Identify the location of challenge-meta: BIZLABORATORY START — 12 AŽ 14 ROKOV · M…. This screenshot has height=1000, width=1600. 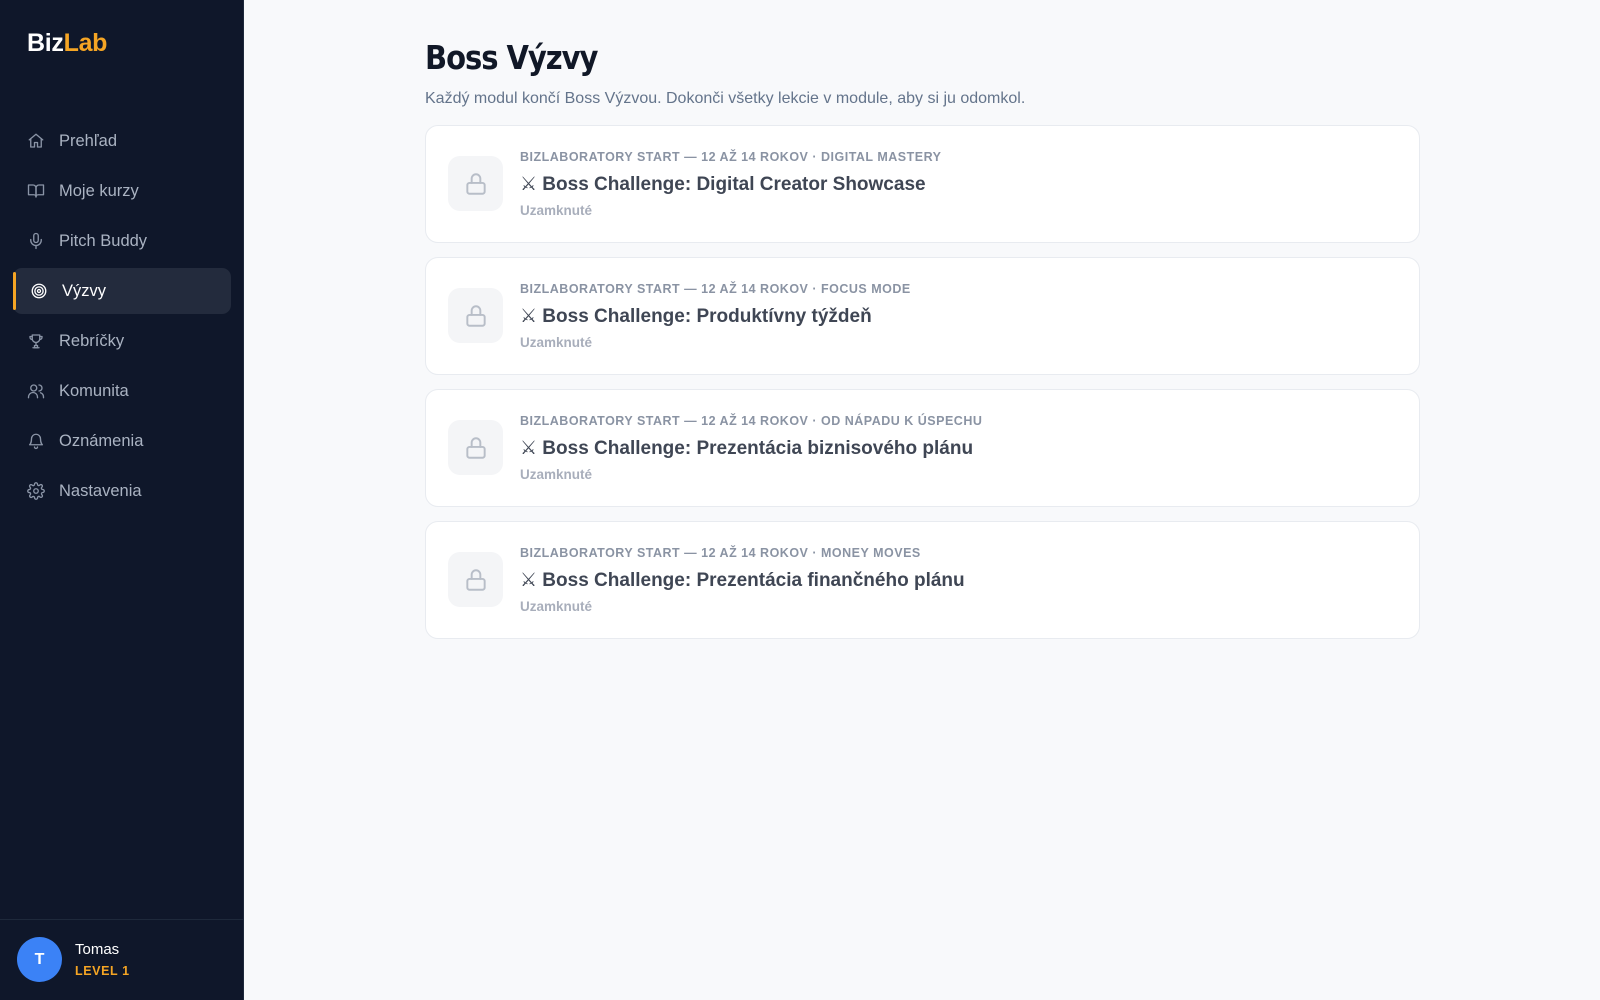
(720, 553).